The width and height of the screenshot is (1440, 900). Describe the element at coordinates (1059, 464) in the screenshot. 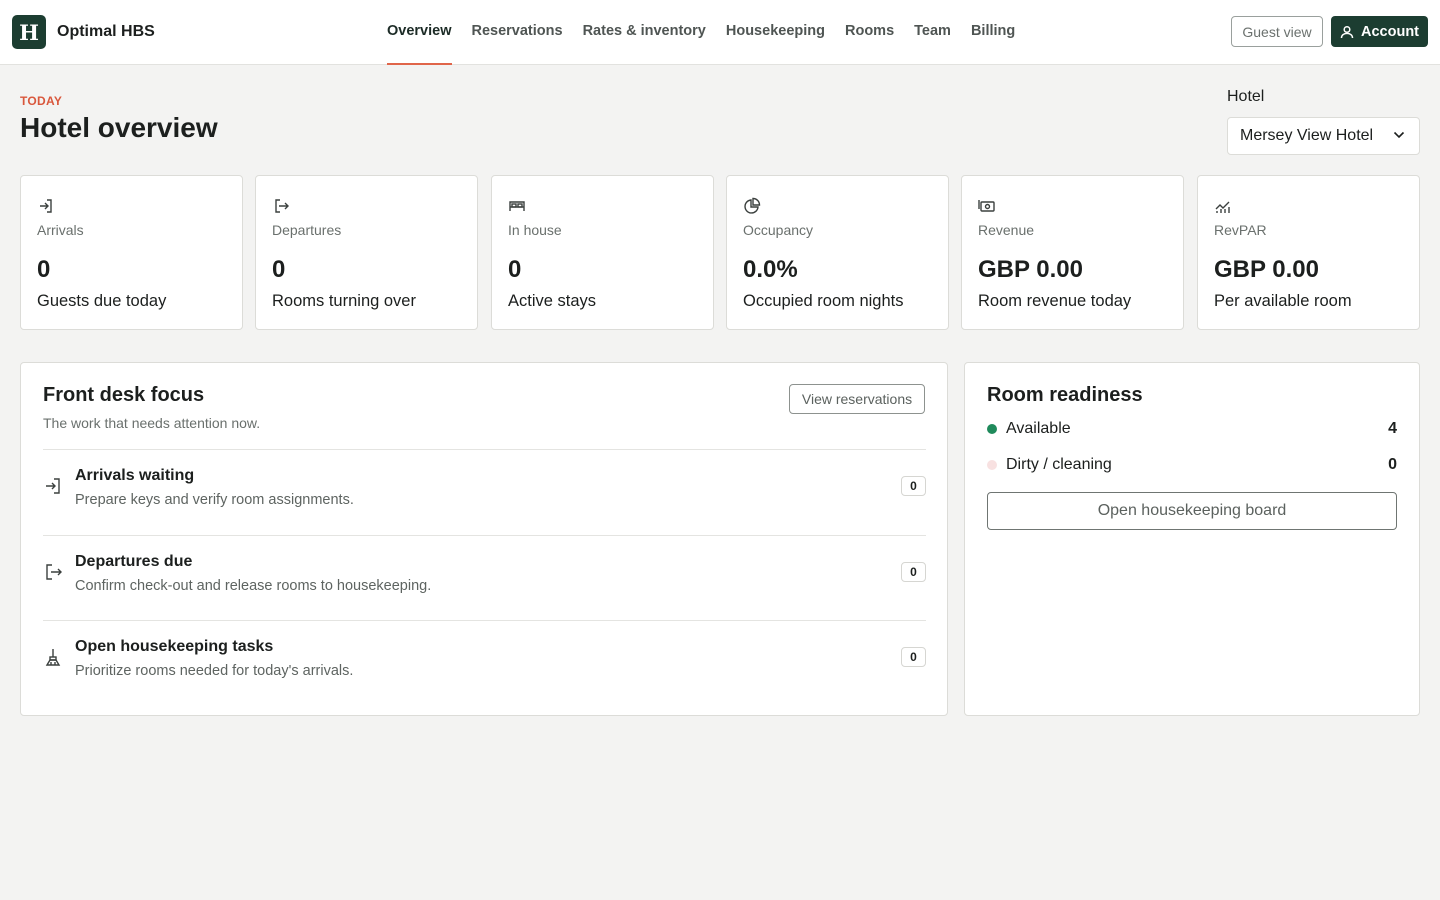

I see `readiness-label: Dirty / cleaning` at that location.